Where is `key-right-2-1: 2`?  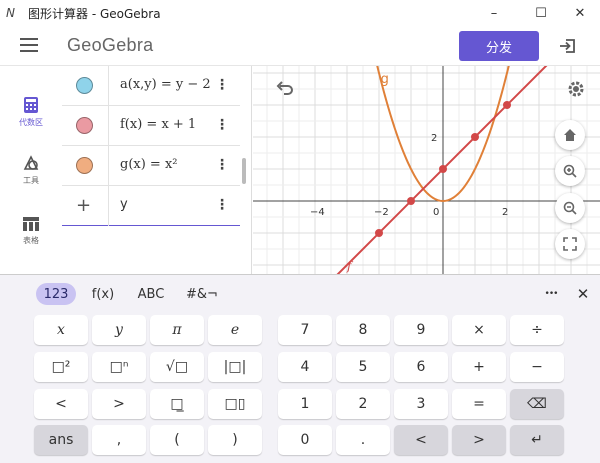 key-right-2-1: 2 is located at coordinates (363, 404).